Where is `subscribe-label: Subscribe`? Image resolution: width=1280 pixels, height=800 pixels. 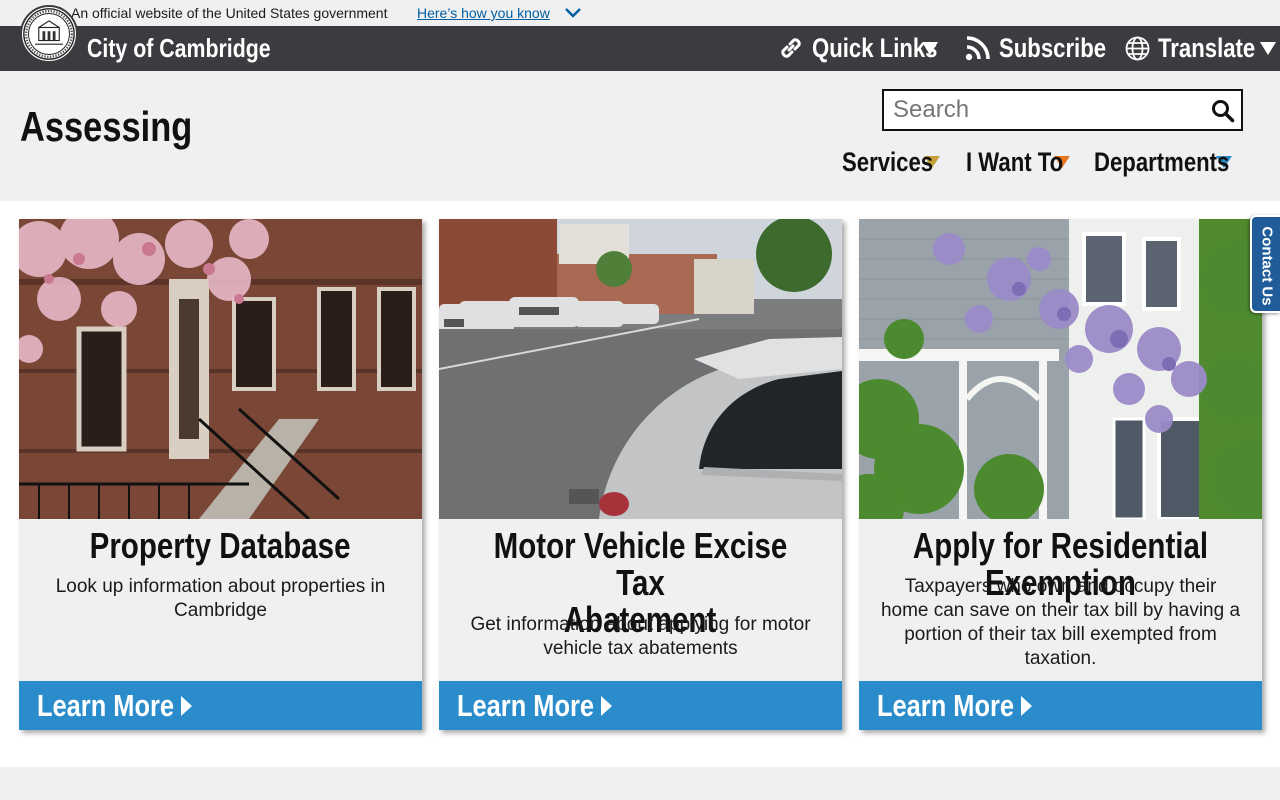 subscribe-label: Subscribe is located at coordinates (1053, 47).